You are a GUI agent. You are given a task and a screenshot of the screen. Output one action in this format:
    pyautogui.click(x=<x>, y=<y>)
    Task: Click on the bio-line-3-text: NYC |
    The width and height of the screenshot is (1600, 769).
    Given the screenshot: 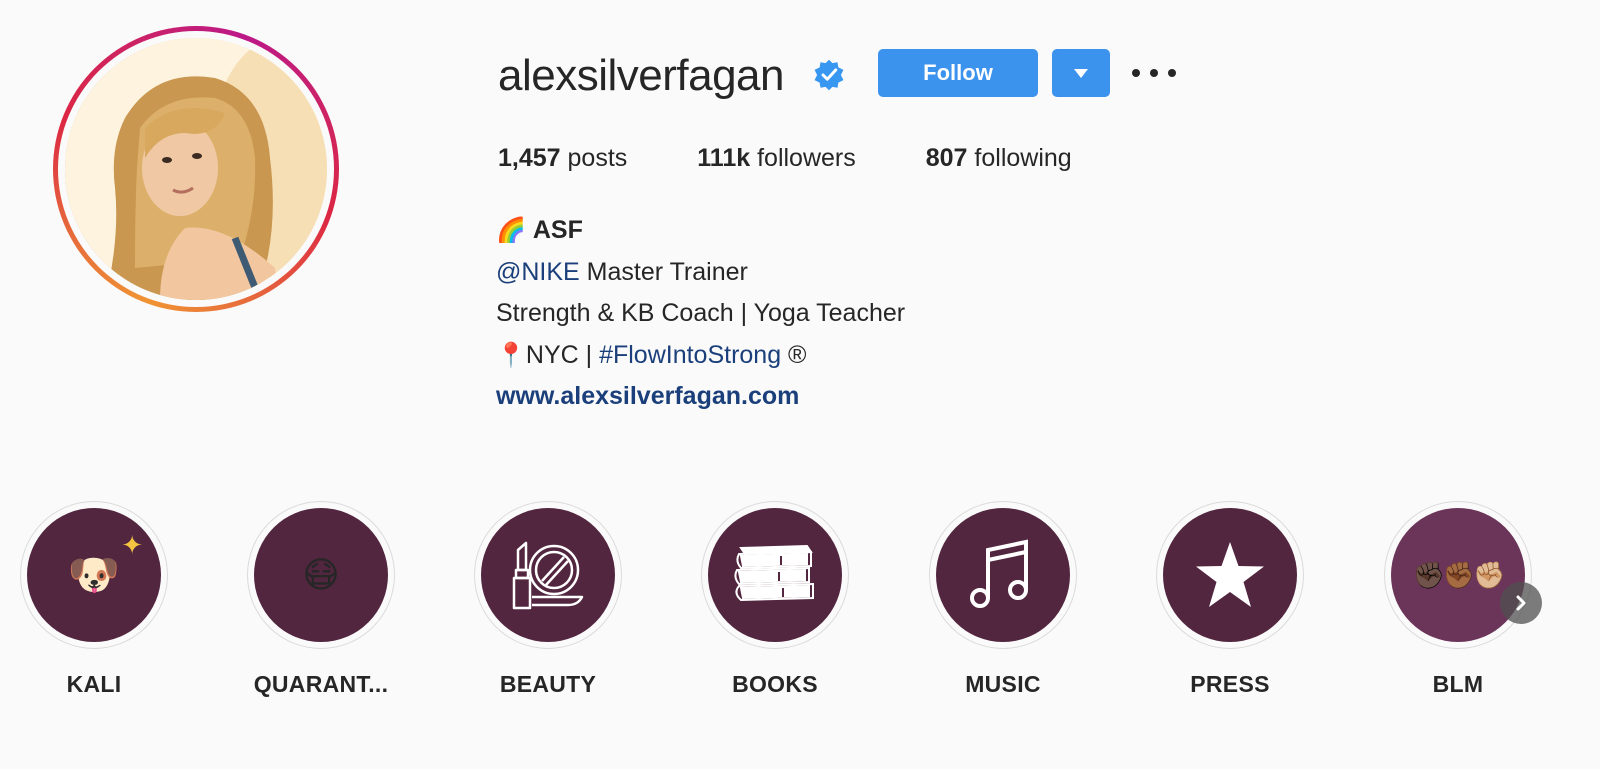 What is the action you would take?
    pyautogui.click(x=562, y=354)
    